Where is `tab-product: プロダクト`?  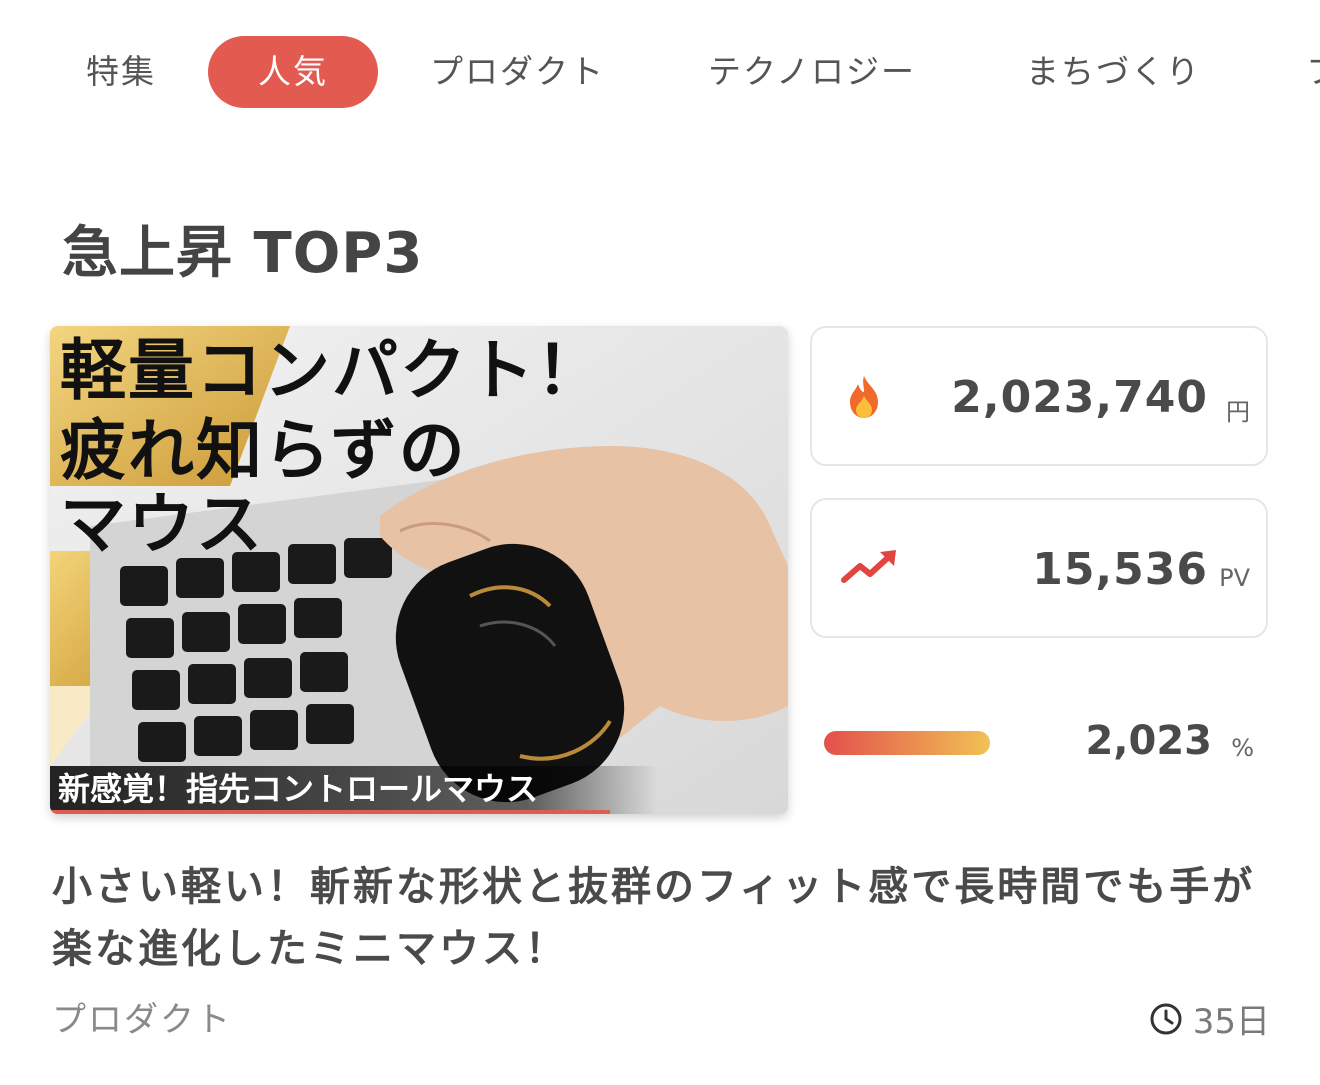
tab-product: プロダクト is located at coordinates (517, 72).